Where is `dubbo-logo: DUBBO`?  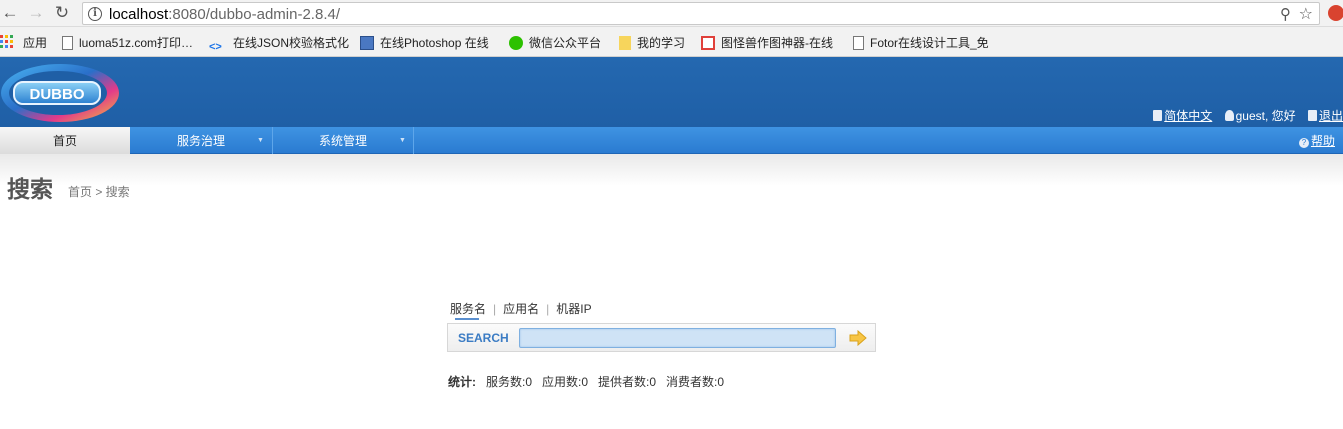 dubbo-logo: DUBBO is located at coordinates (60, 93).